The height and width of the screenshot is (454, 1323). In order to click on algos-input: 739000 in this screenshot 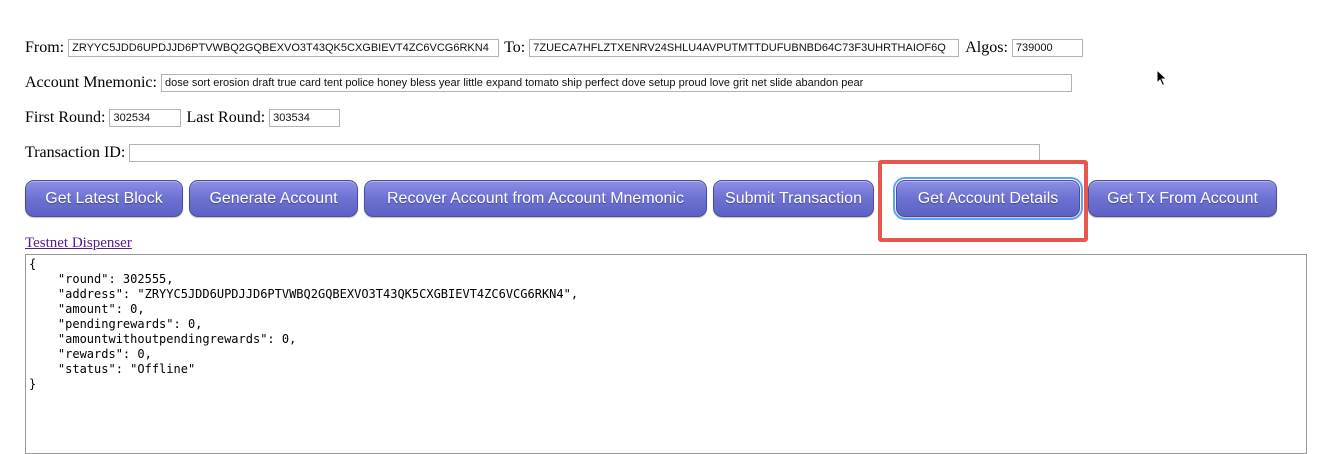, I will do `click(1047, 48)`.